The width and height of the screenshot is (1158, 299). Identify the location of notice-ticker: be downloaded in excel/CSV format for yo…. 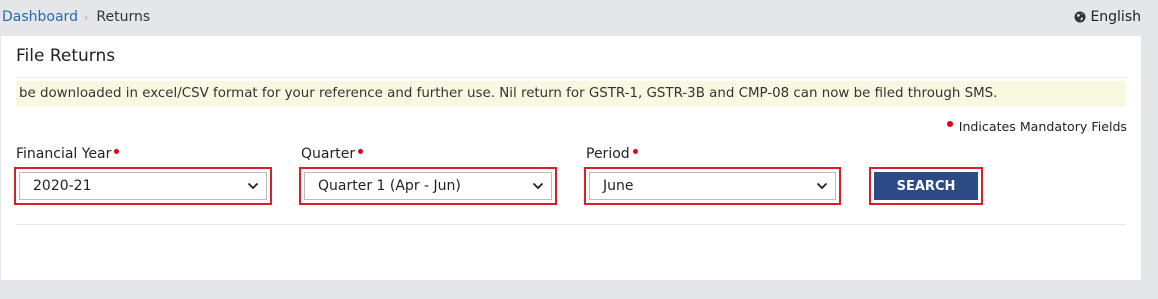
(571, 94).